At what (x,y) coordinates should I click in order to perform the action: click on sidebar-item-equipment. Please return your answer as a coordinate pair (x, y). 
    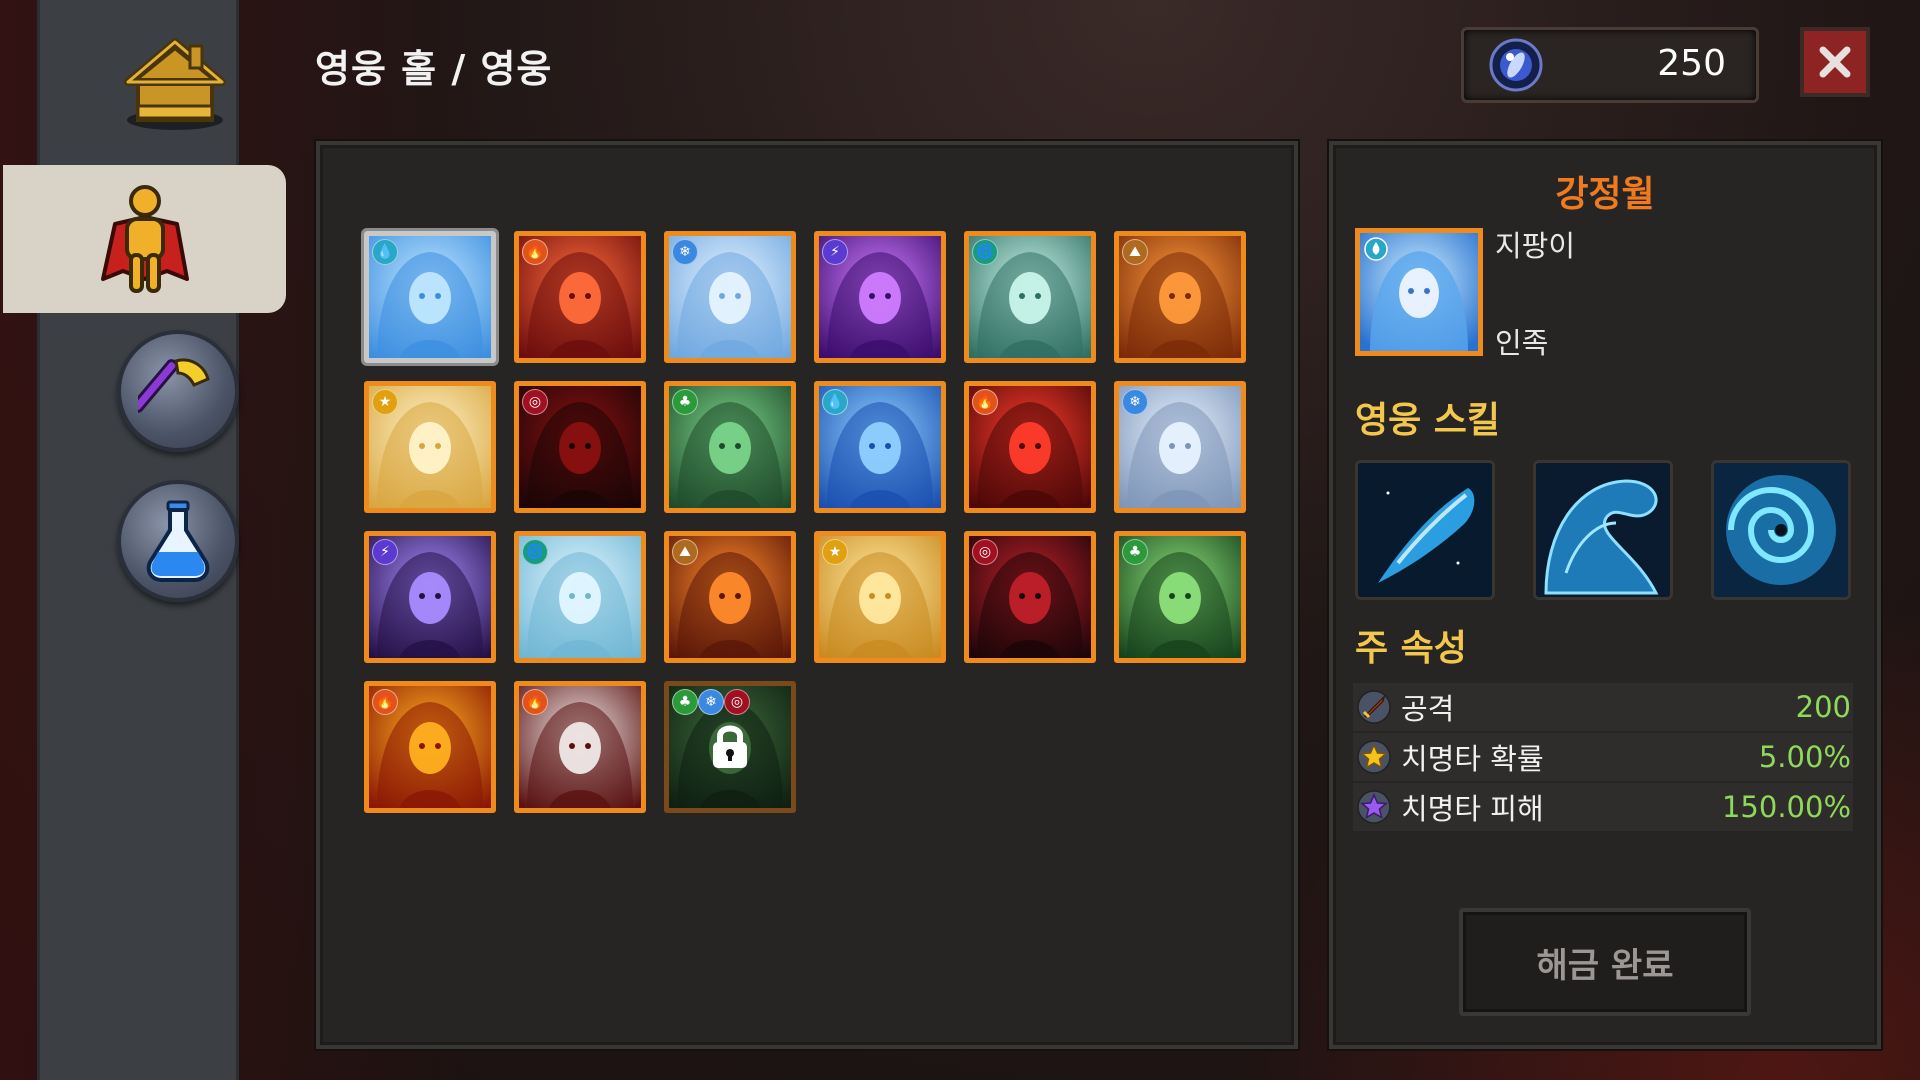
    Looking at the image, I should click on (178, 391).